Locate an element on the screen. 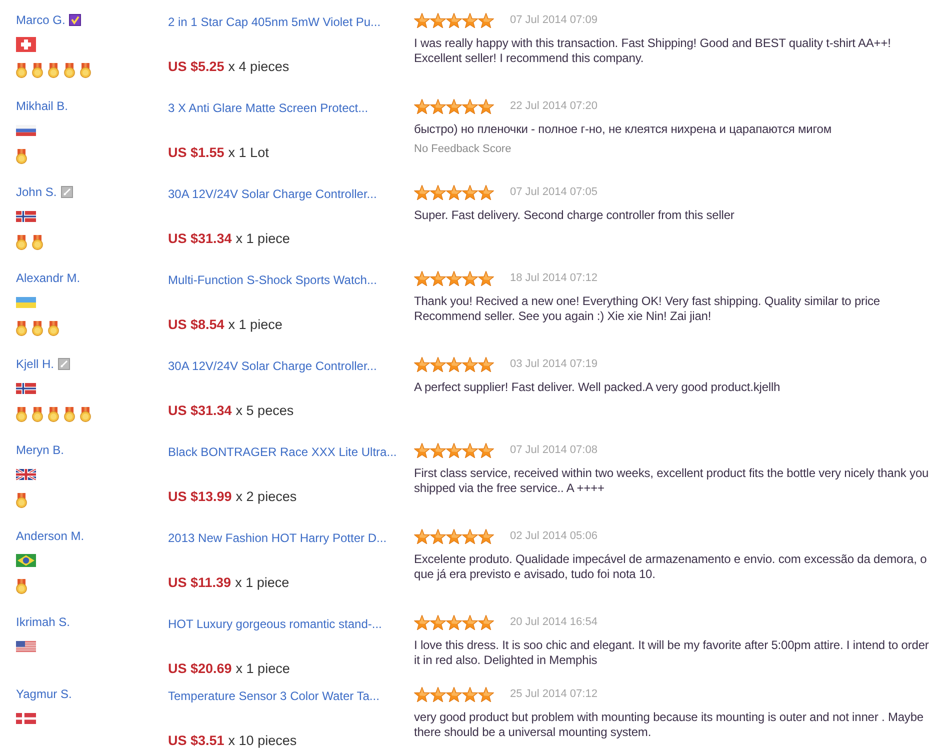  review-text: Super. Fast delivery. Second charge controller from this seller is located at coordinates (574, 215).